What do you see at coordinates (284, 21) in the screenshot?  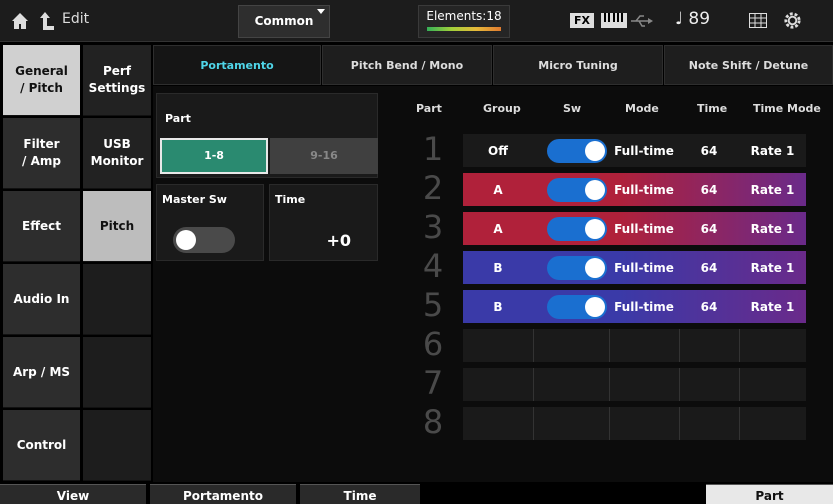 I see `common-button: Common` at bounding box center [284, 21].